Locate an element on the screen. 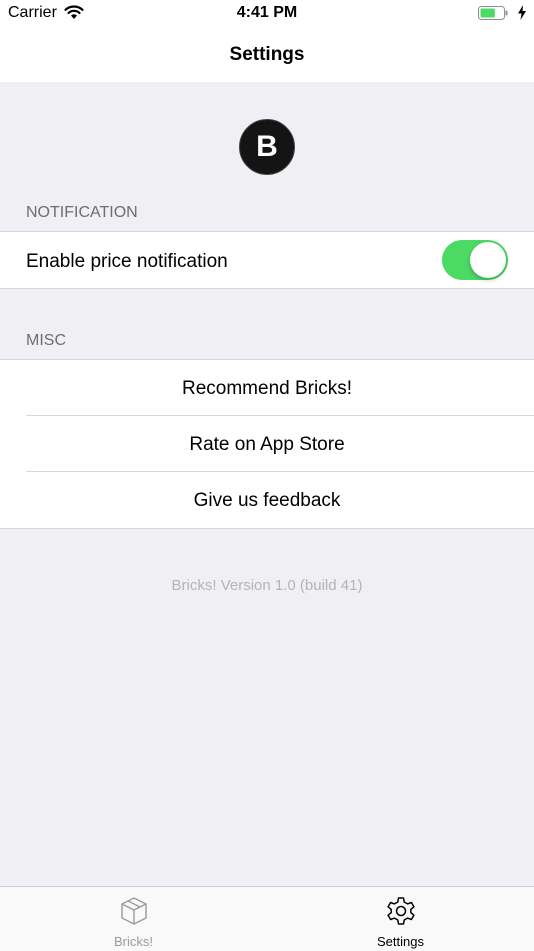 This screenshot has width=534, height=951. price-notification-toggle is located at coordinates (475, 260).